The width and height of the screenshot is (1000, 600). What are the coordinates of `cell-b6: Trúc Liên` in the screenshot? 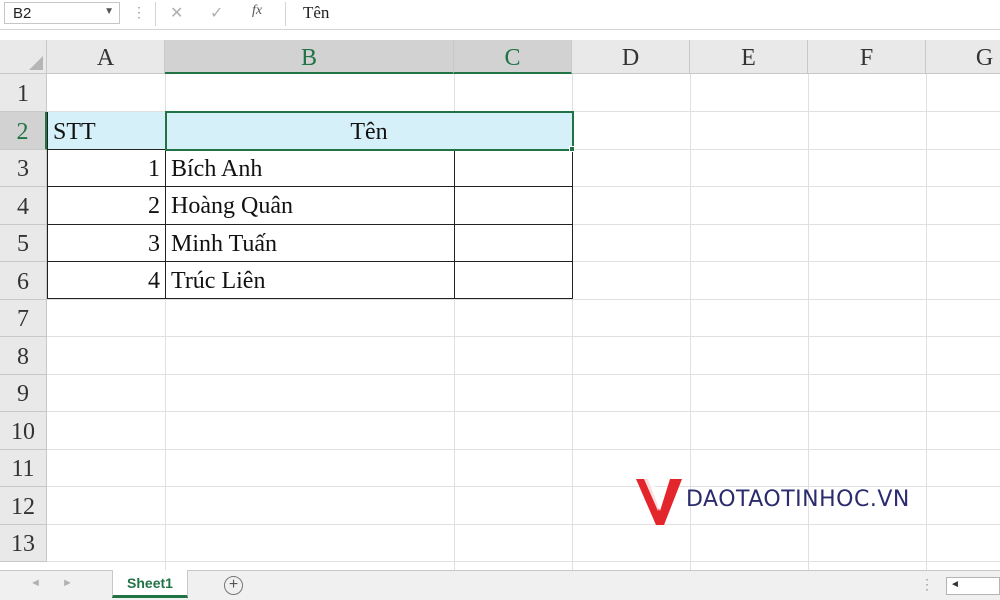 It's located at (310, 280).